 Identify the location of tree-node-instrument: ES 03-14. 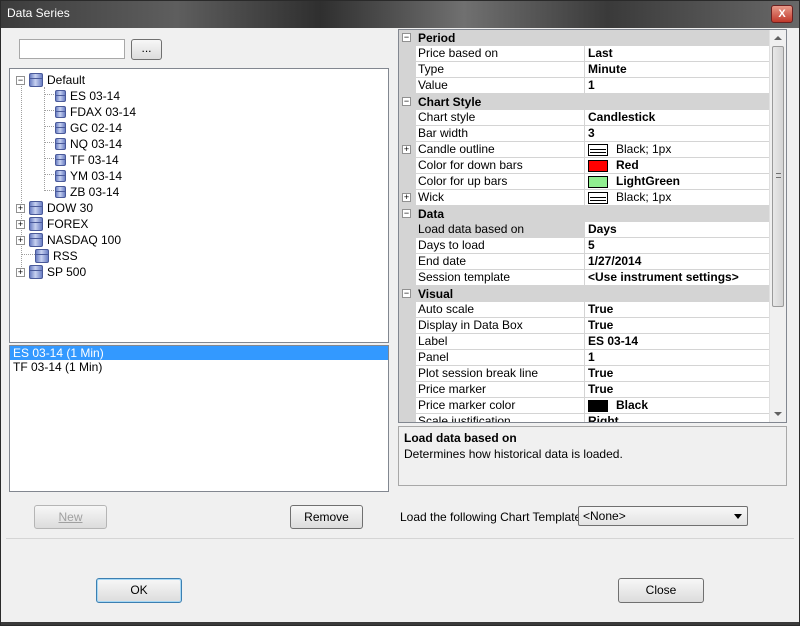
(87, 96).